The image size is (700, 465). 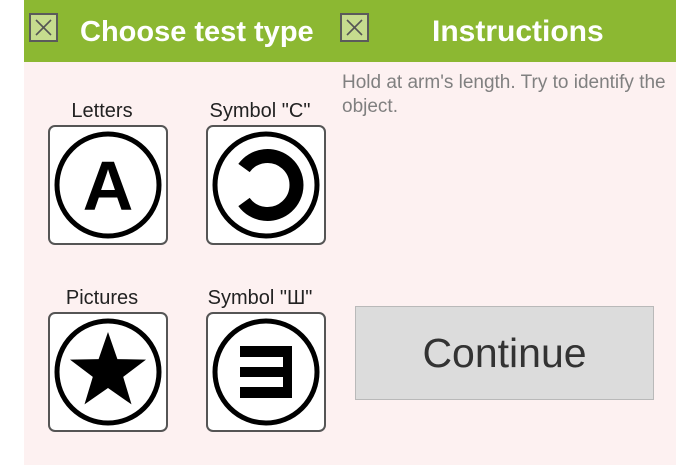 I want to click on continue-button: Continue, so click(x=504, y=353).